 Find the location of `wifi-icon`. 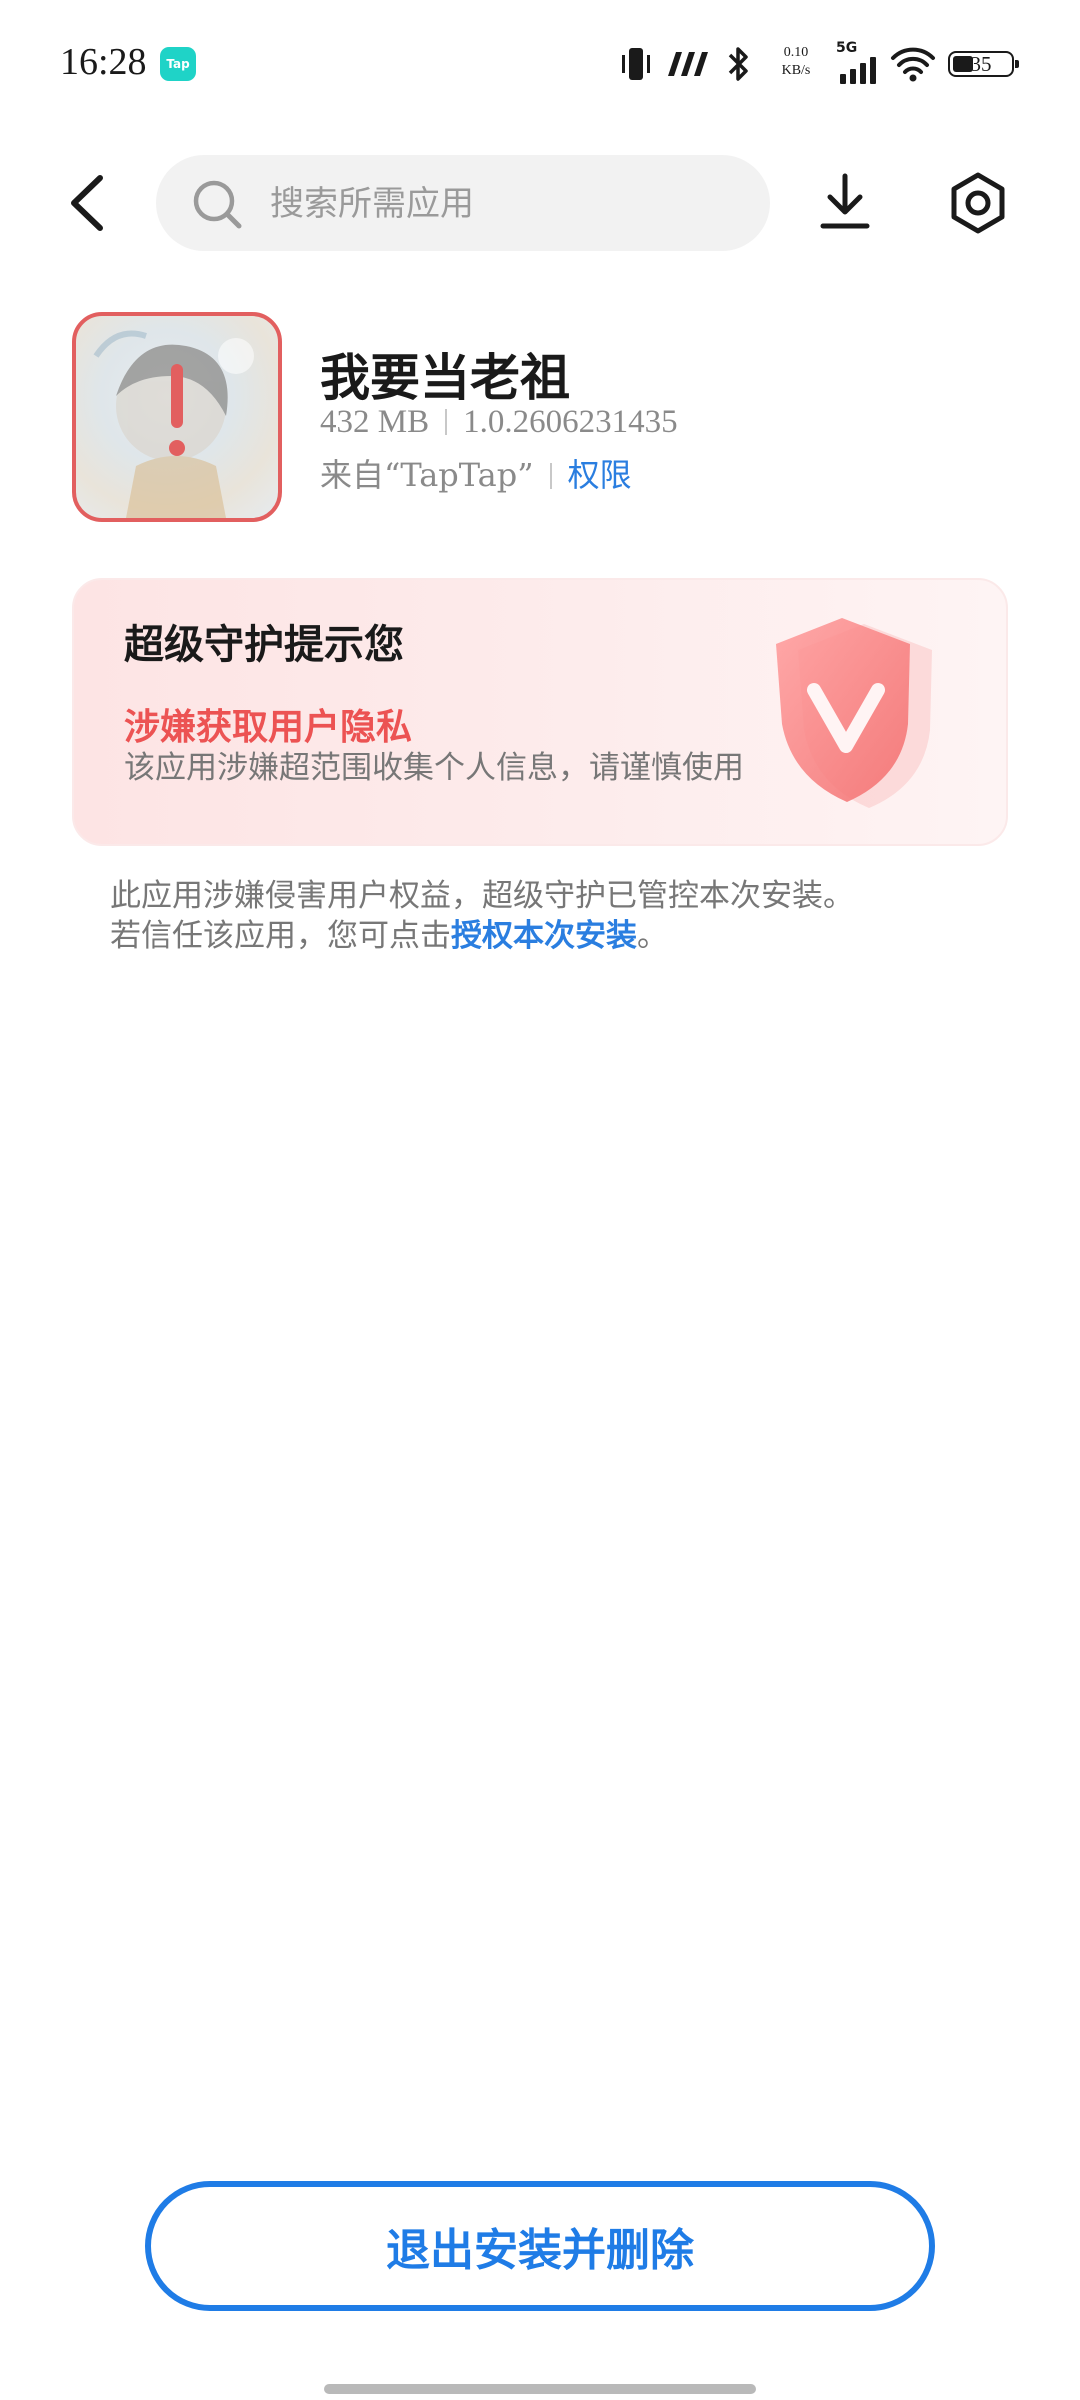

wifi-icon is located at coordinates (913, 64).